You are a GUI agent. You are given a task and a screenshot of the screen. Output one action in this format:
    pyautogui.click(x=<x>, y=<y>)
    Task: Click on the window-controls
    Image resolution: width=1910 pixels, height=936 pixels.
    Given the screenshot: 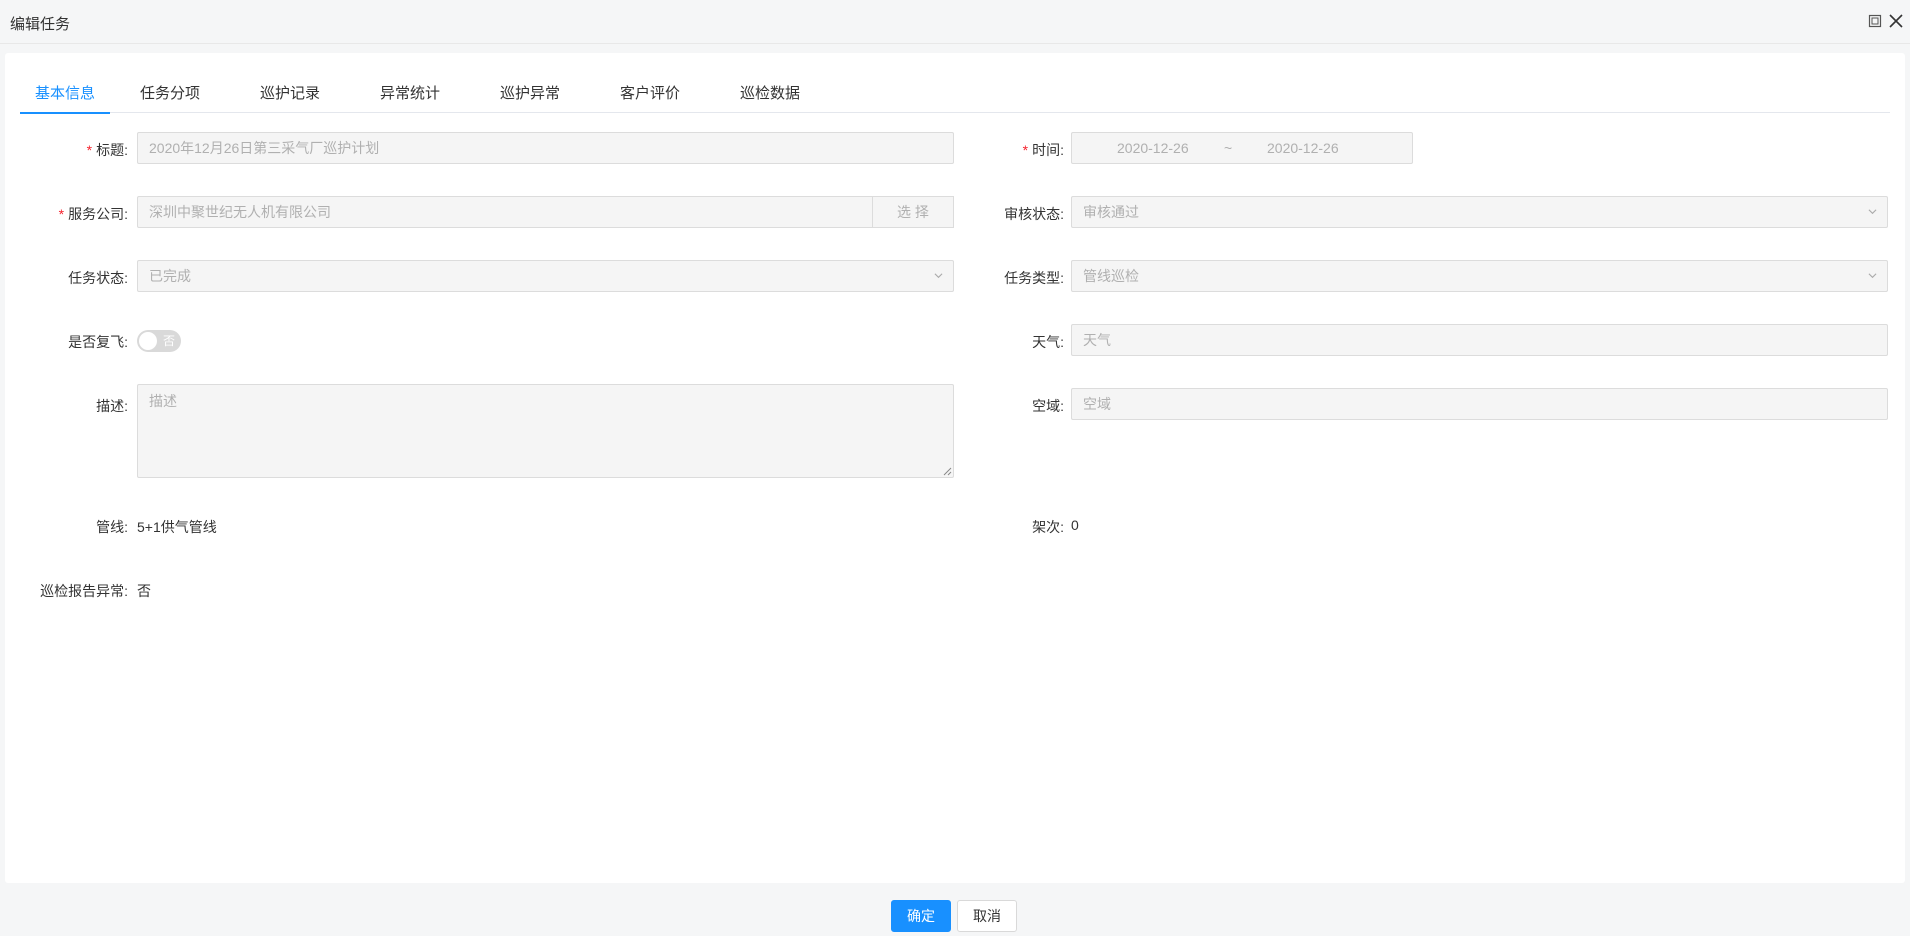 What is the action you would take?
    pyautogui.click(x=1886, y=21)
    